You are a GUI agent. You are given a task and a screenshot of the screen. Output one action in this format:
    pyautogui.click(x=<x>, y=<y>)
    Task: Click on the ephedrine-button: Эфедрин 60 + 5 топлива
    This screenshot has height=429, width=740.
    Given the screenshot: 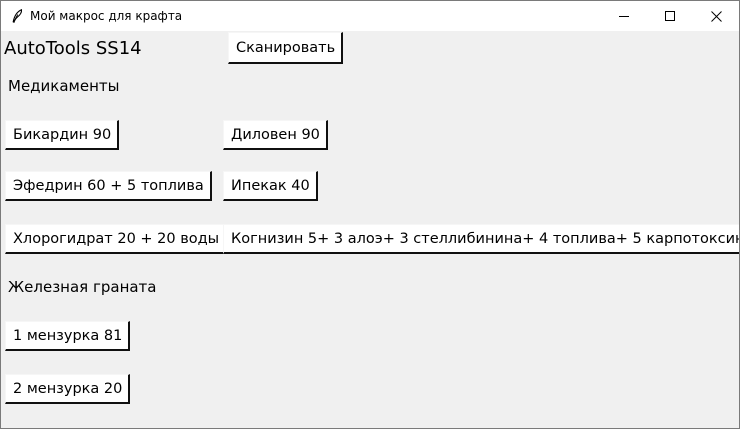 What is the action you would take?
    pyautogui.click(x=108, y=186)
    